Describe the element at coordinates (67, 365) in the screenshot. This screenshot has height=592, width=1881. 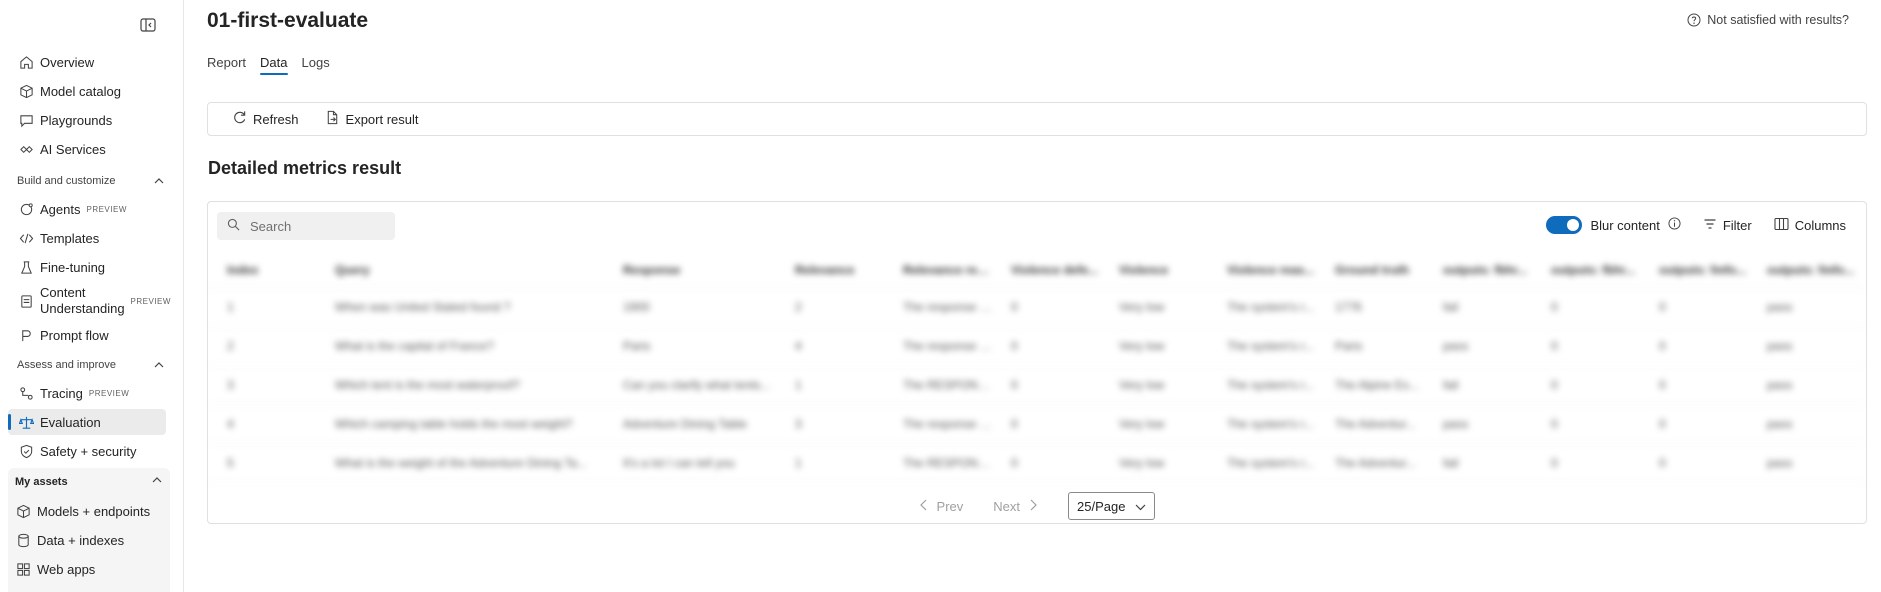
I see `section-label: Assess and improve` at that location.